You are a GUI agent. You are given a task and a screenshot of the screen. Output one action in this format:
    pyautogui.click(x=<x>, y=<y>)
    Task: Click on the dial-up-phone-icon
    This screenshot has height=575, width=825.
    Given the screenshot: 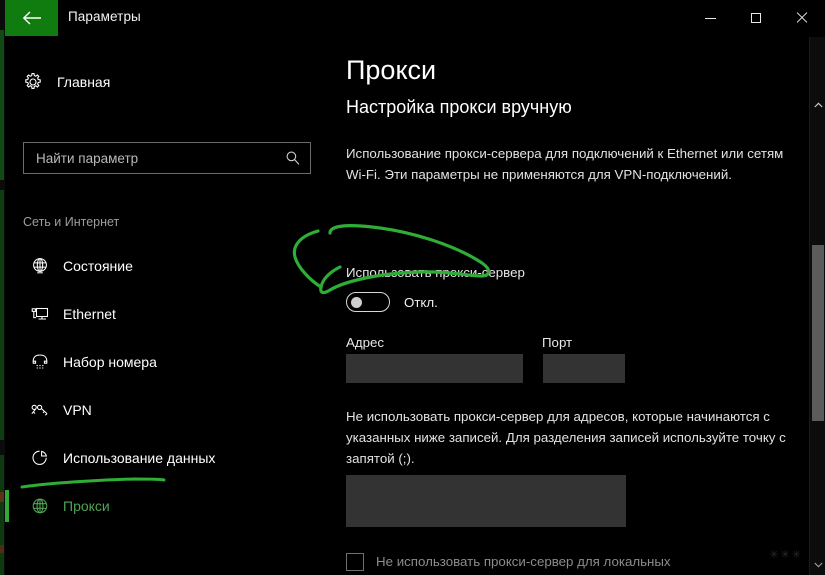 What is the action you would take?
    pyautogui.click(x=40, y=362)
    